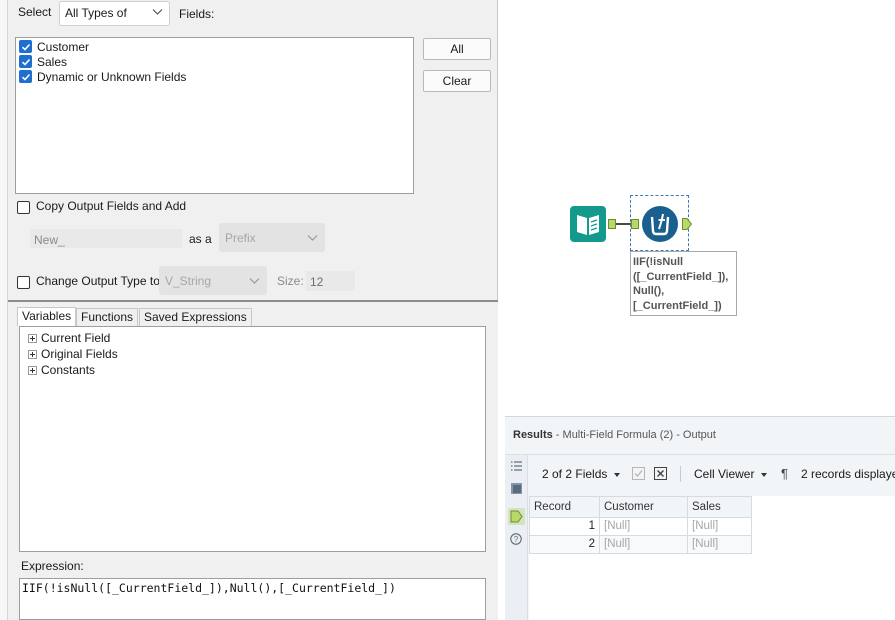 Image resolution: width=895 pixels, height=620 pixels. Describe the element at coordinates (564, 507) in the screenshot. I see `column-header-record: Record` at that location.